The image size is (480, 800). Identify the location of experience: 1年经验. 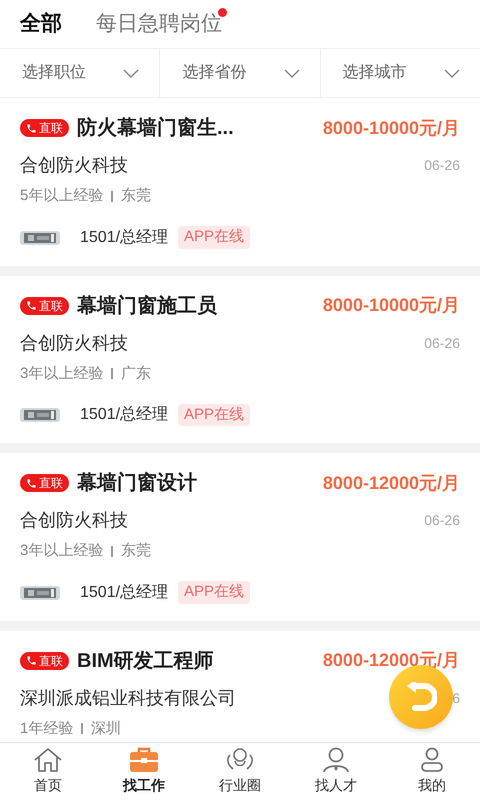
(47, 728).